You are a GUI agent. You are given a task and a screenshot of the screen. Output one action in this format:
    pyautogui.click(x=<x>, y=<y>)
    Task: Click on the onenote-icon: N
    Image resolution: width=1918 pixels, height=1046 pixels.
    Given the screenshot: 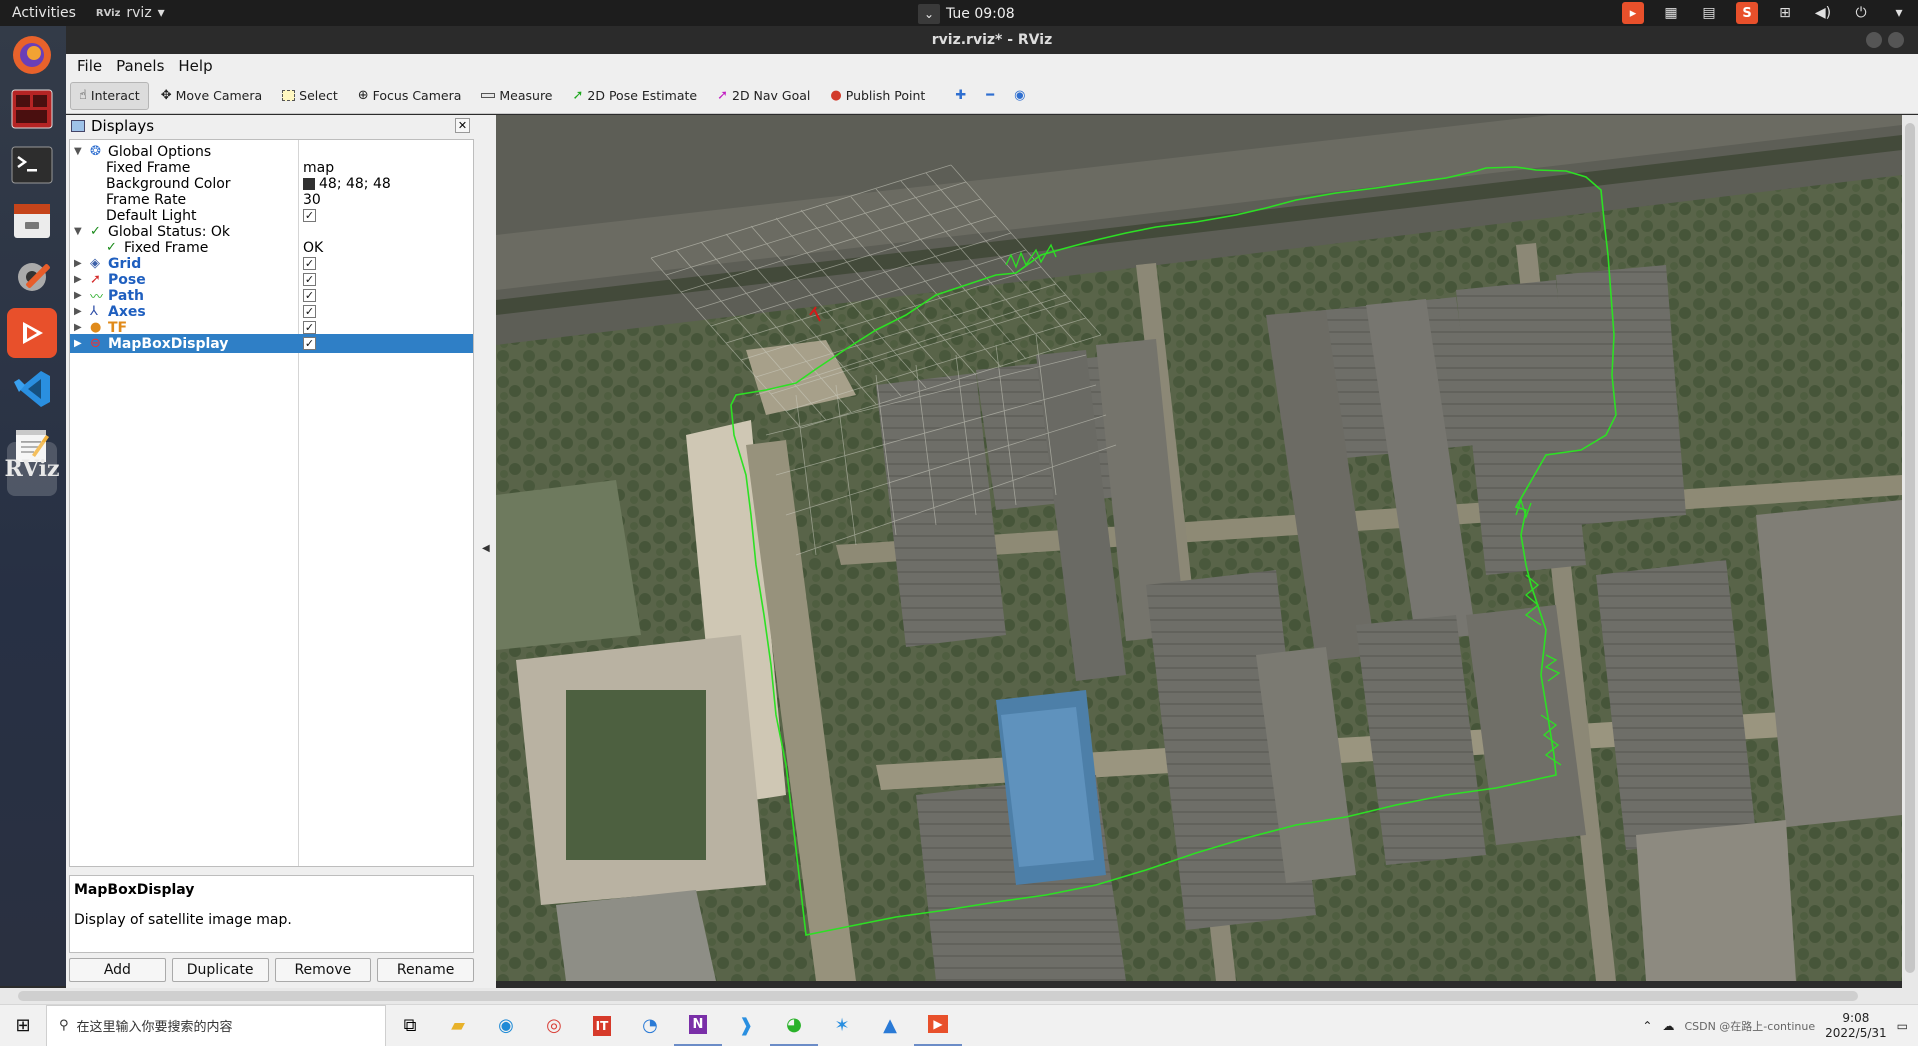 What is the action you would take?
    pyautogui.click(x=698, y=1025)
    